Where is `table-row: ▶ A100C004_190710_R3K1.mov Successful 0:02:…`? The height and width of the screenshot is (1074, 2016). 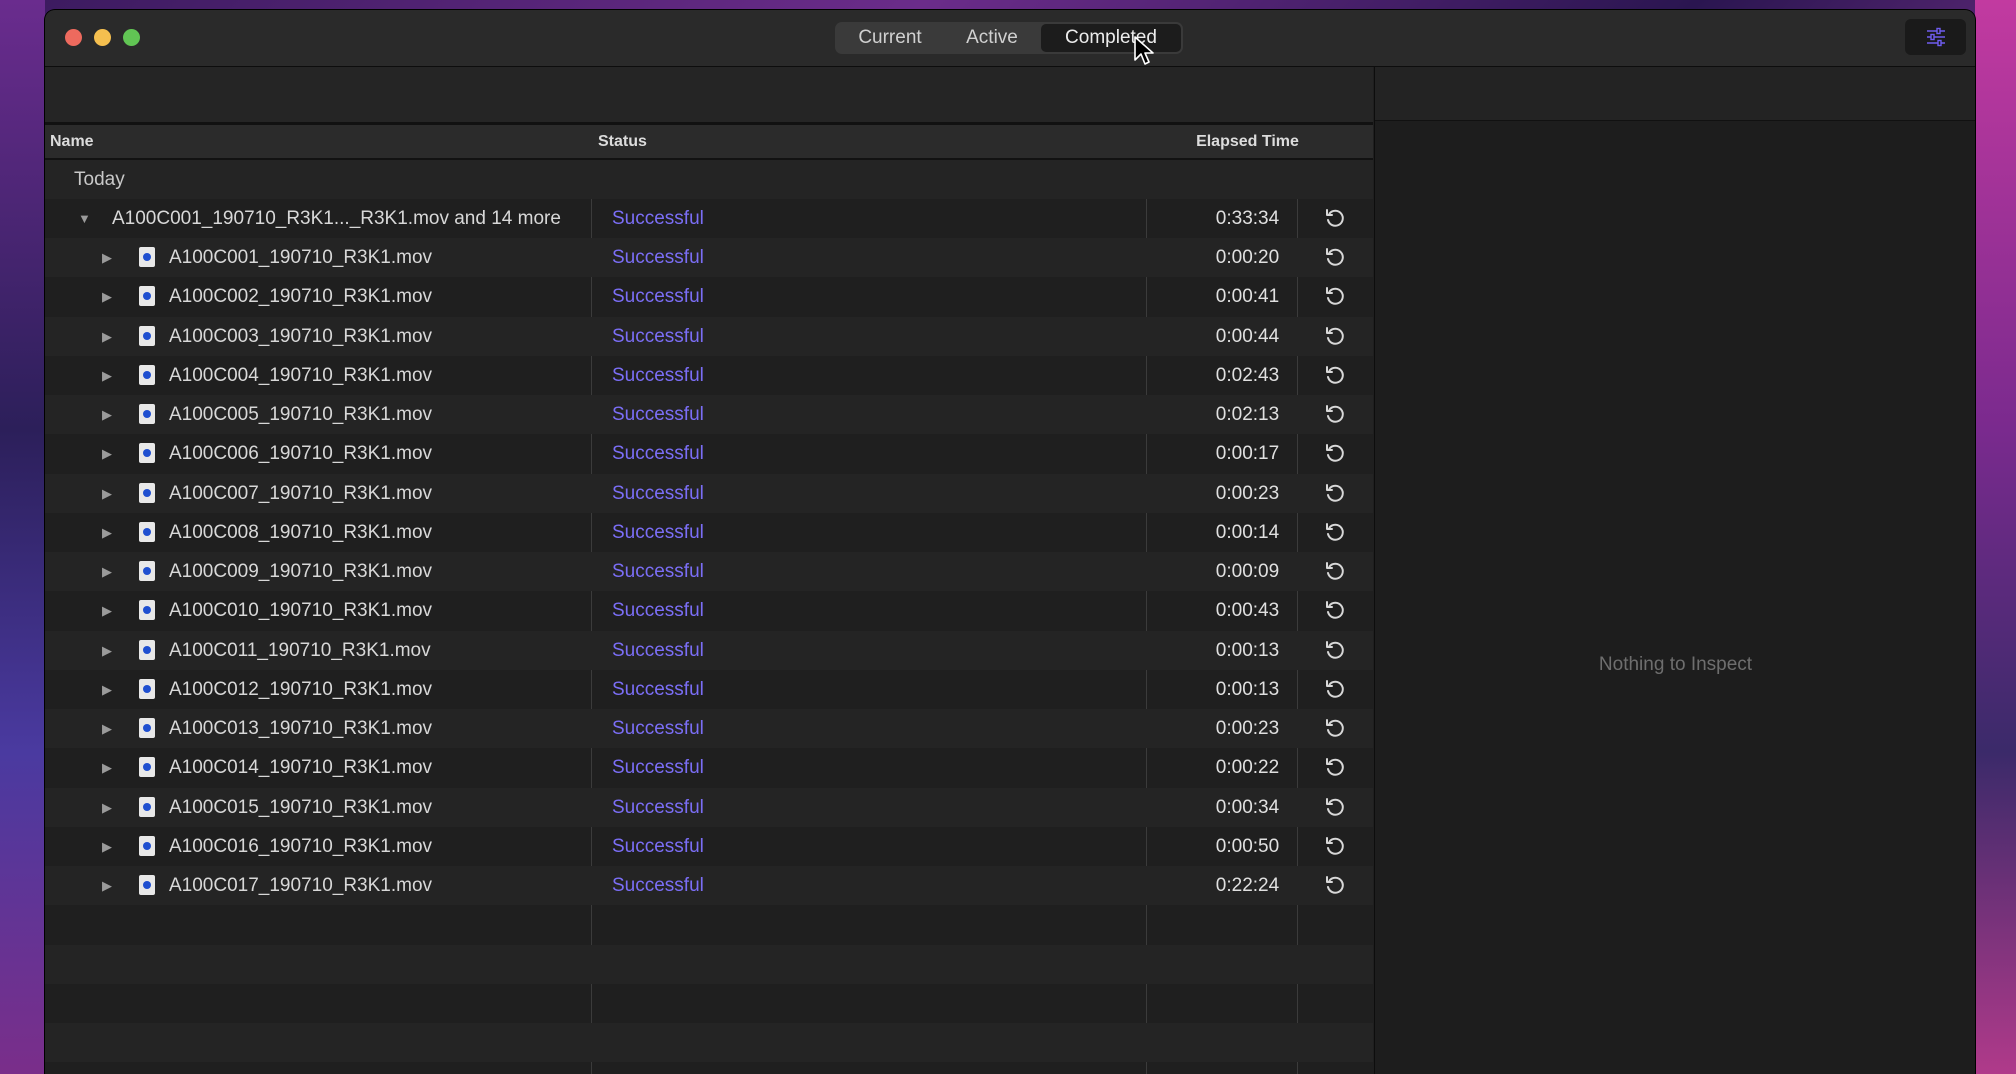 table-row: ▶ A100C004_190710_R3K1.mov Successful 0:02:… is located at coordinates (709, 375).